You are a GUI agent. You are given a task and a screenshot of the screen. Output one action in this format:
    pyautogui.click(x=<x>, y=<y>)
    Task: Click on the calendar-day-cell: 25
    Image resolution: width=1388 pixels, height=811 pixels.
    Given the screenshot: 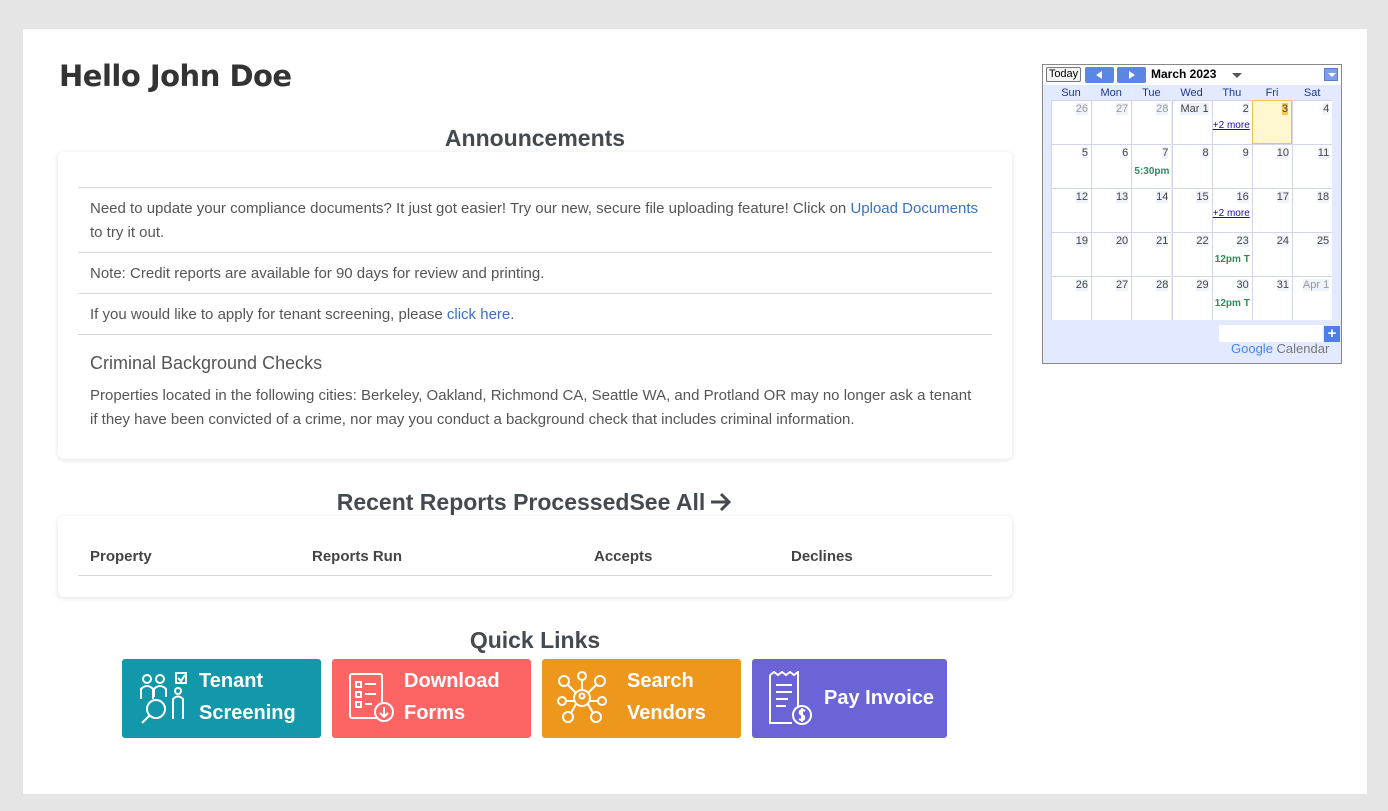 What is the action you would take?
    pyautogui.click(x=1312, y=254)
    